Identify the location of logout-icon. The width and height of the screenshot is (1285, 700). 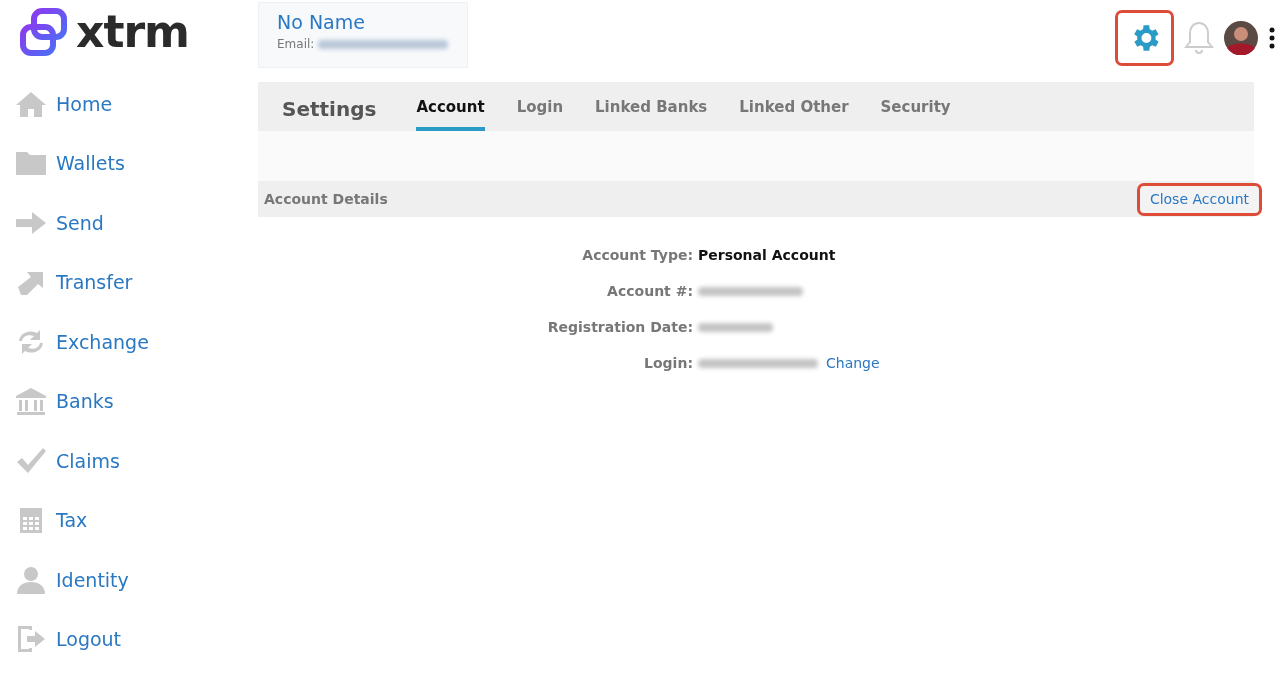
(31, 639).